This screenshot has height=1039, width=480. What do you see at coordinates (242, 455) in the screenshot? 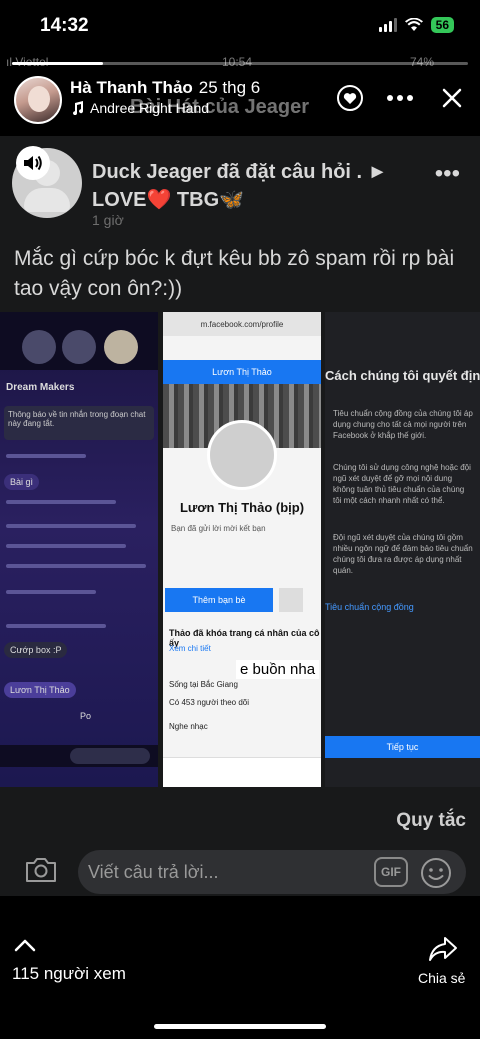
I see `profile-avatar` at bounding box center [242, 455].